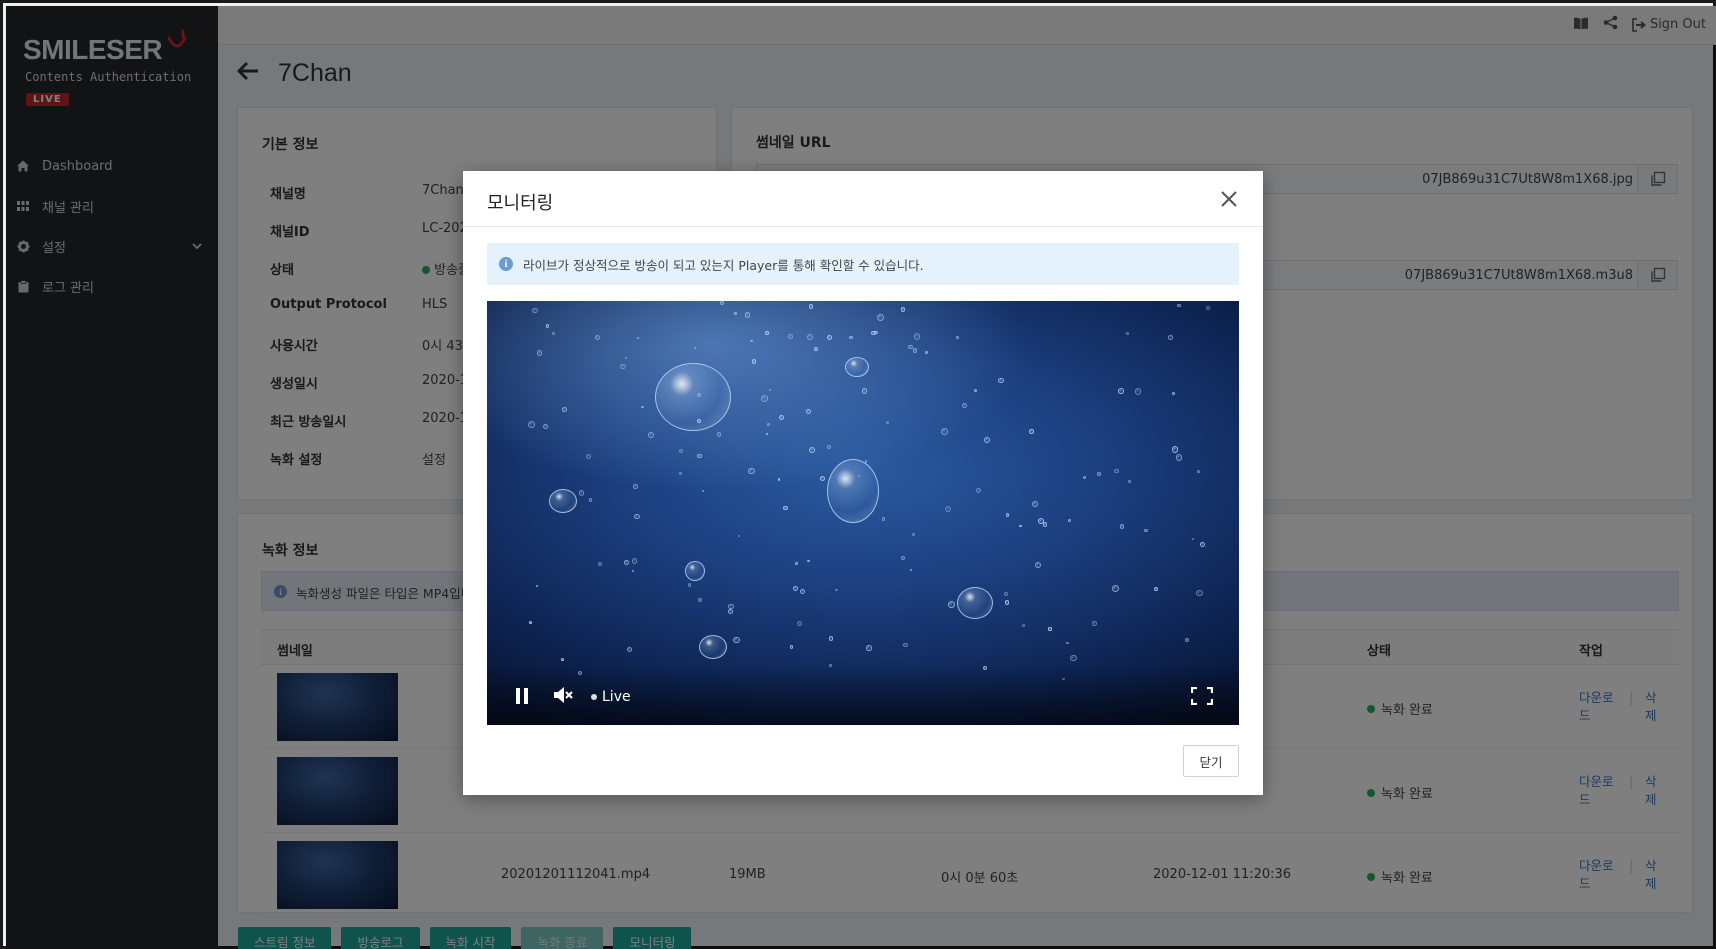 The image size is (1716, 949). Describe the element at coordinates (506, 264) in the screenshot. I see `info-icon: i` at that location.